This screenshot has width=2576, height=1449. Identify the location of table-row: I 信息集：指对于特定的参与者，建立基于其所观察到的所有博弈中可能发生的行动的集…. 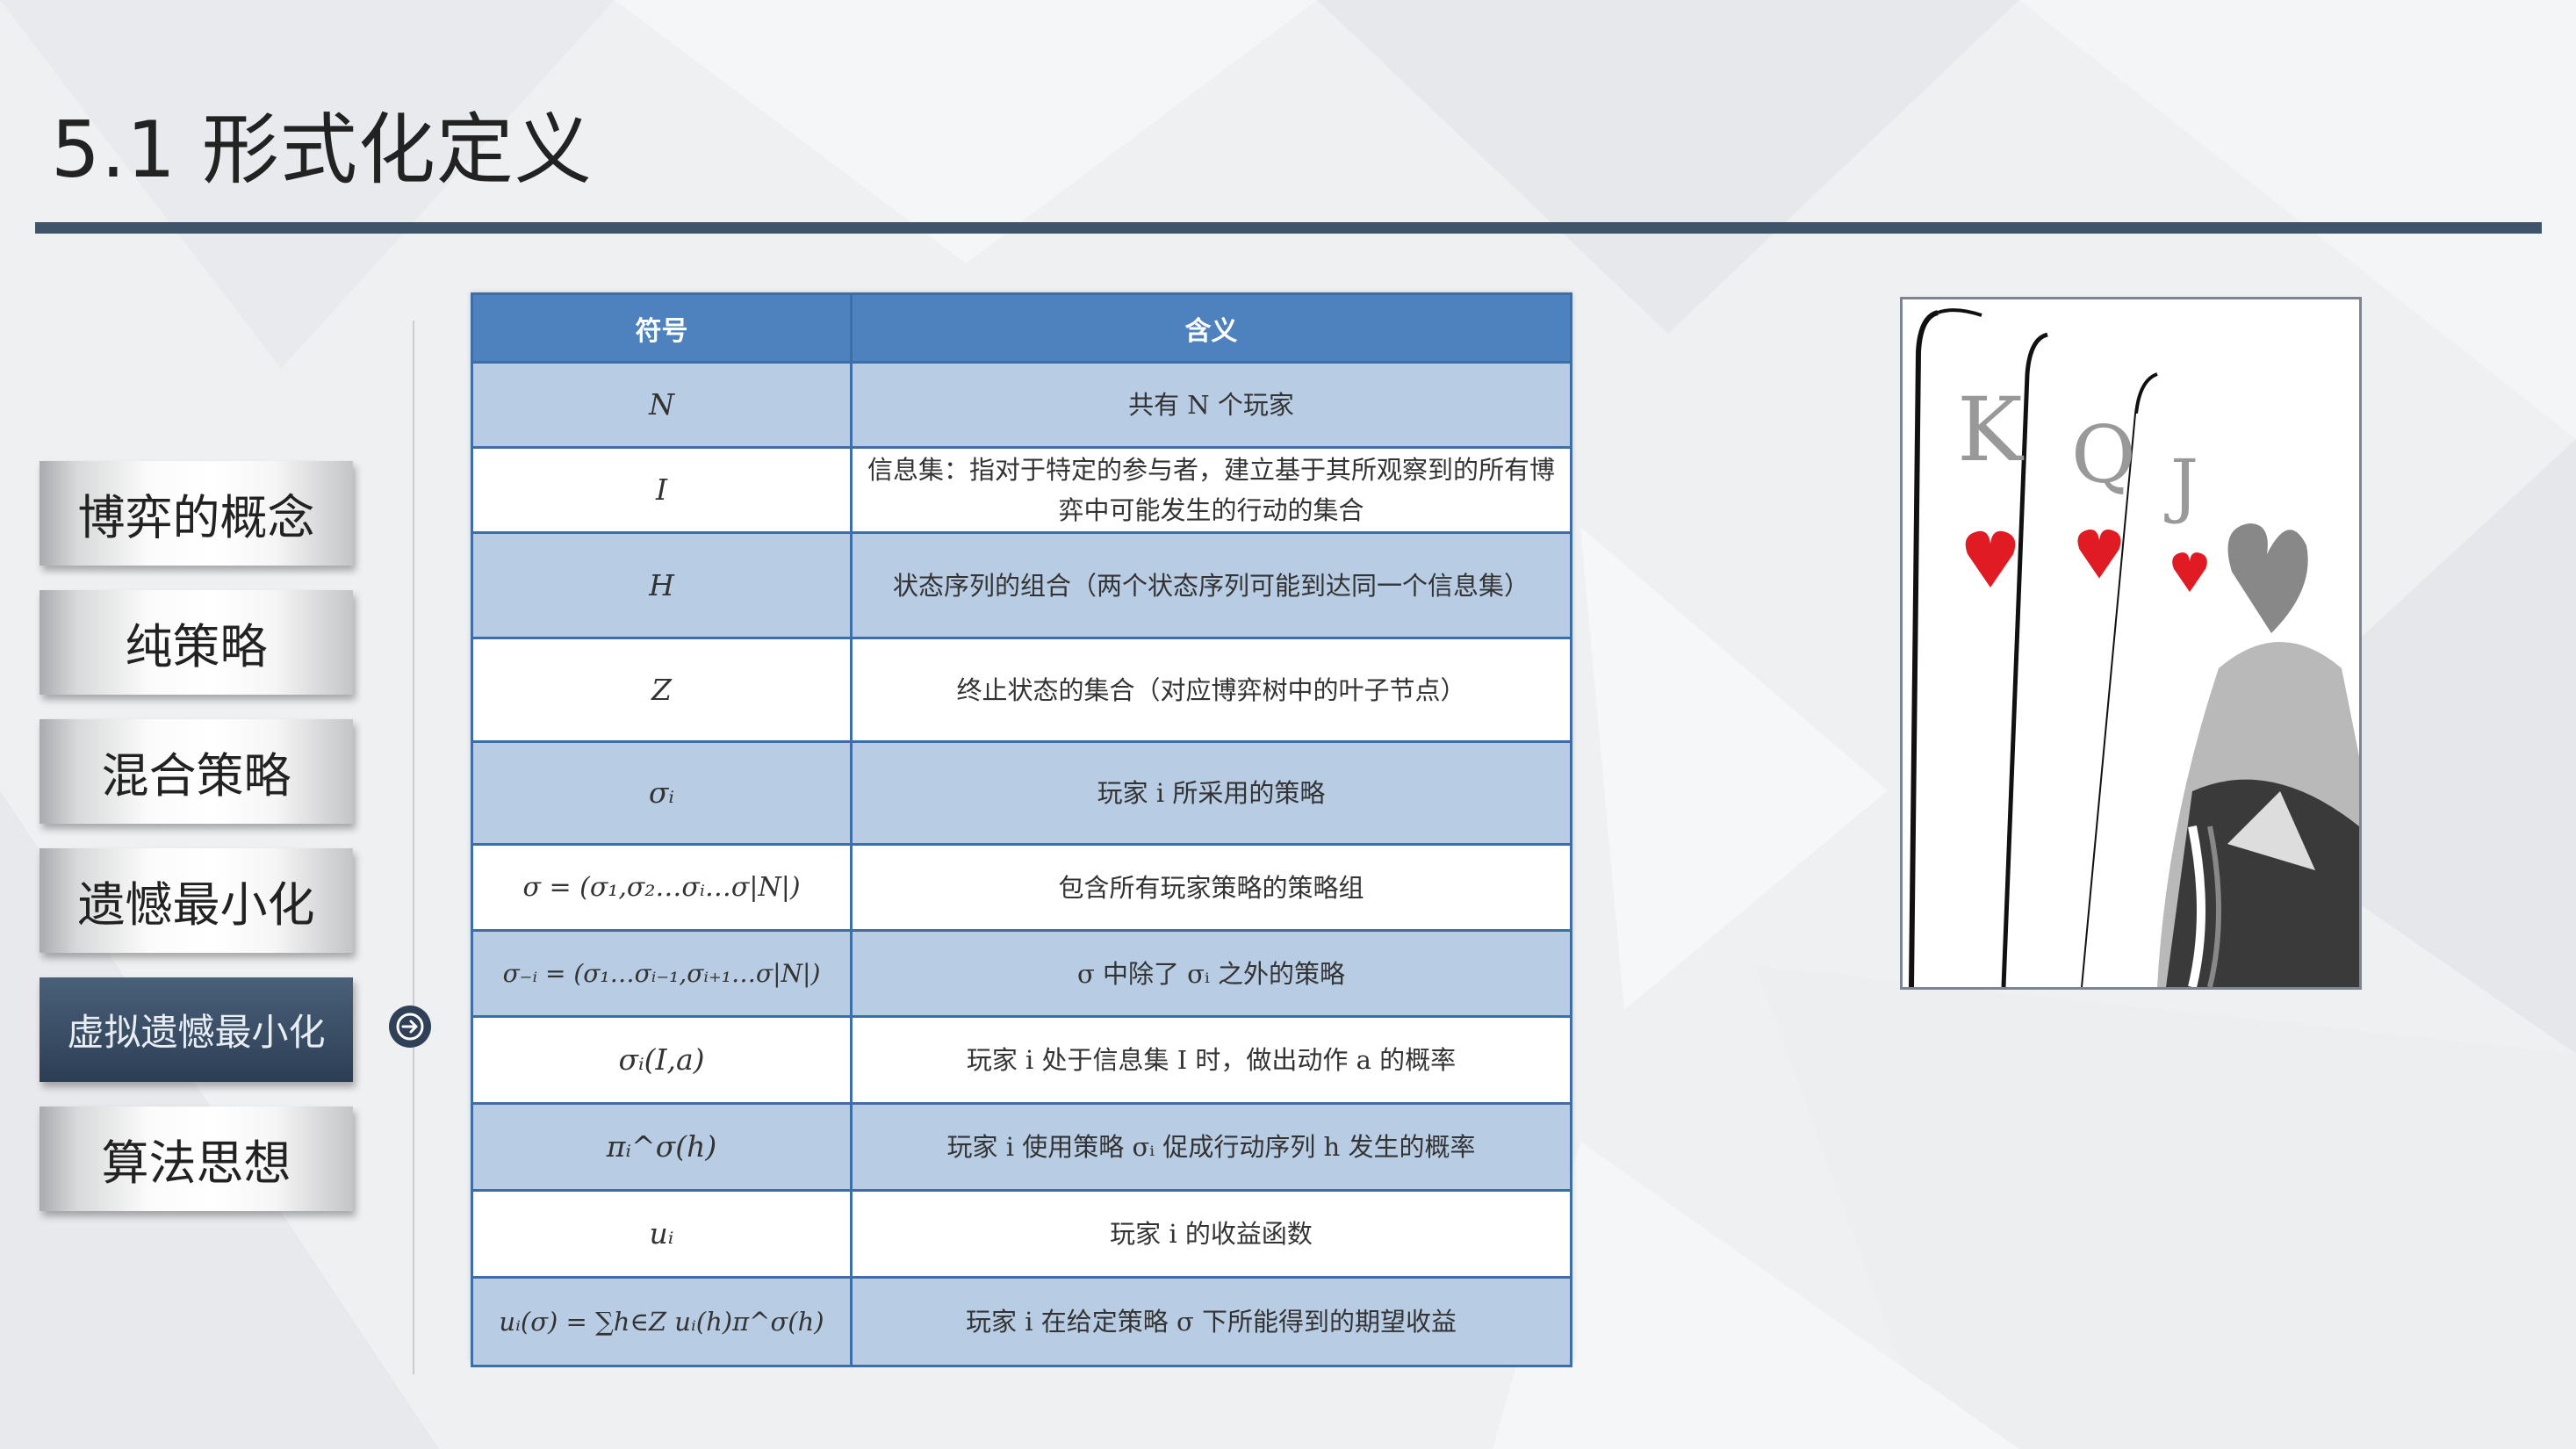
(1021, 490).